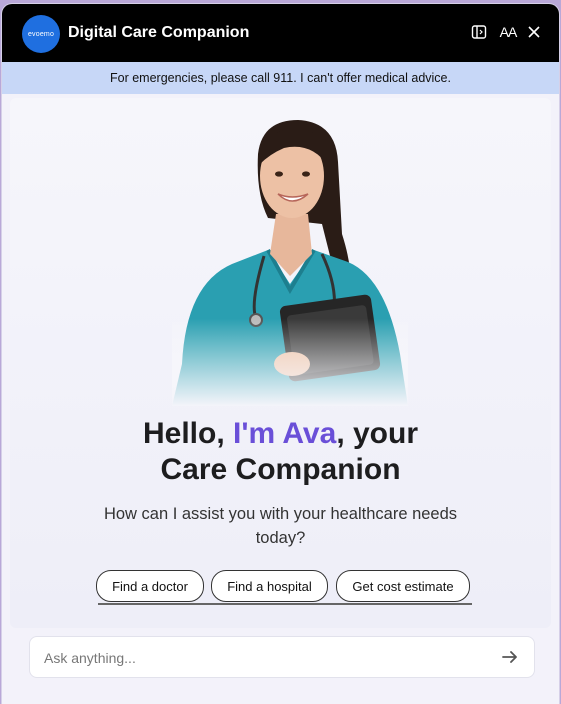 The width and height of the screenshot is (561, 704). I want to click on chips-underline, so click(285, 604).